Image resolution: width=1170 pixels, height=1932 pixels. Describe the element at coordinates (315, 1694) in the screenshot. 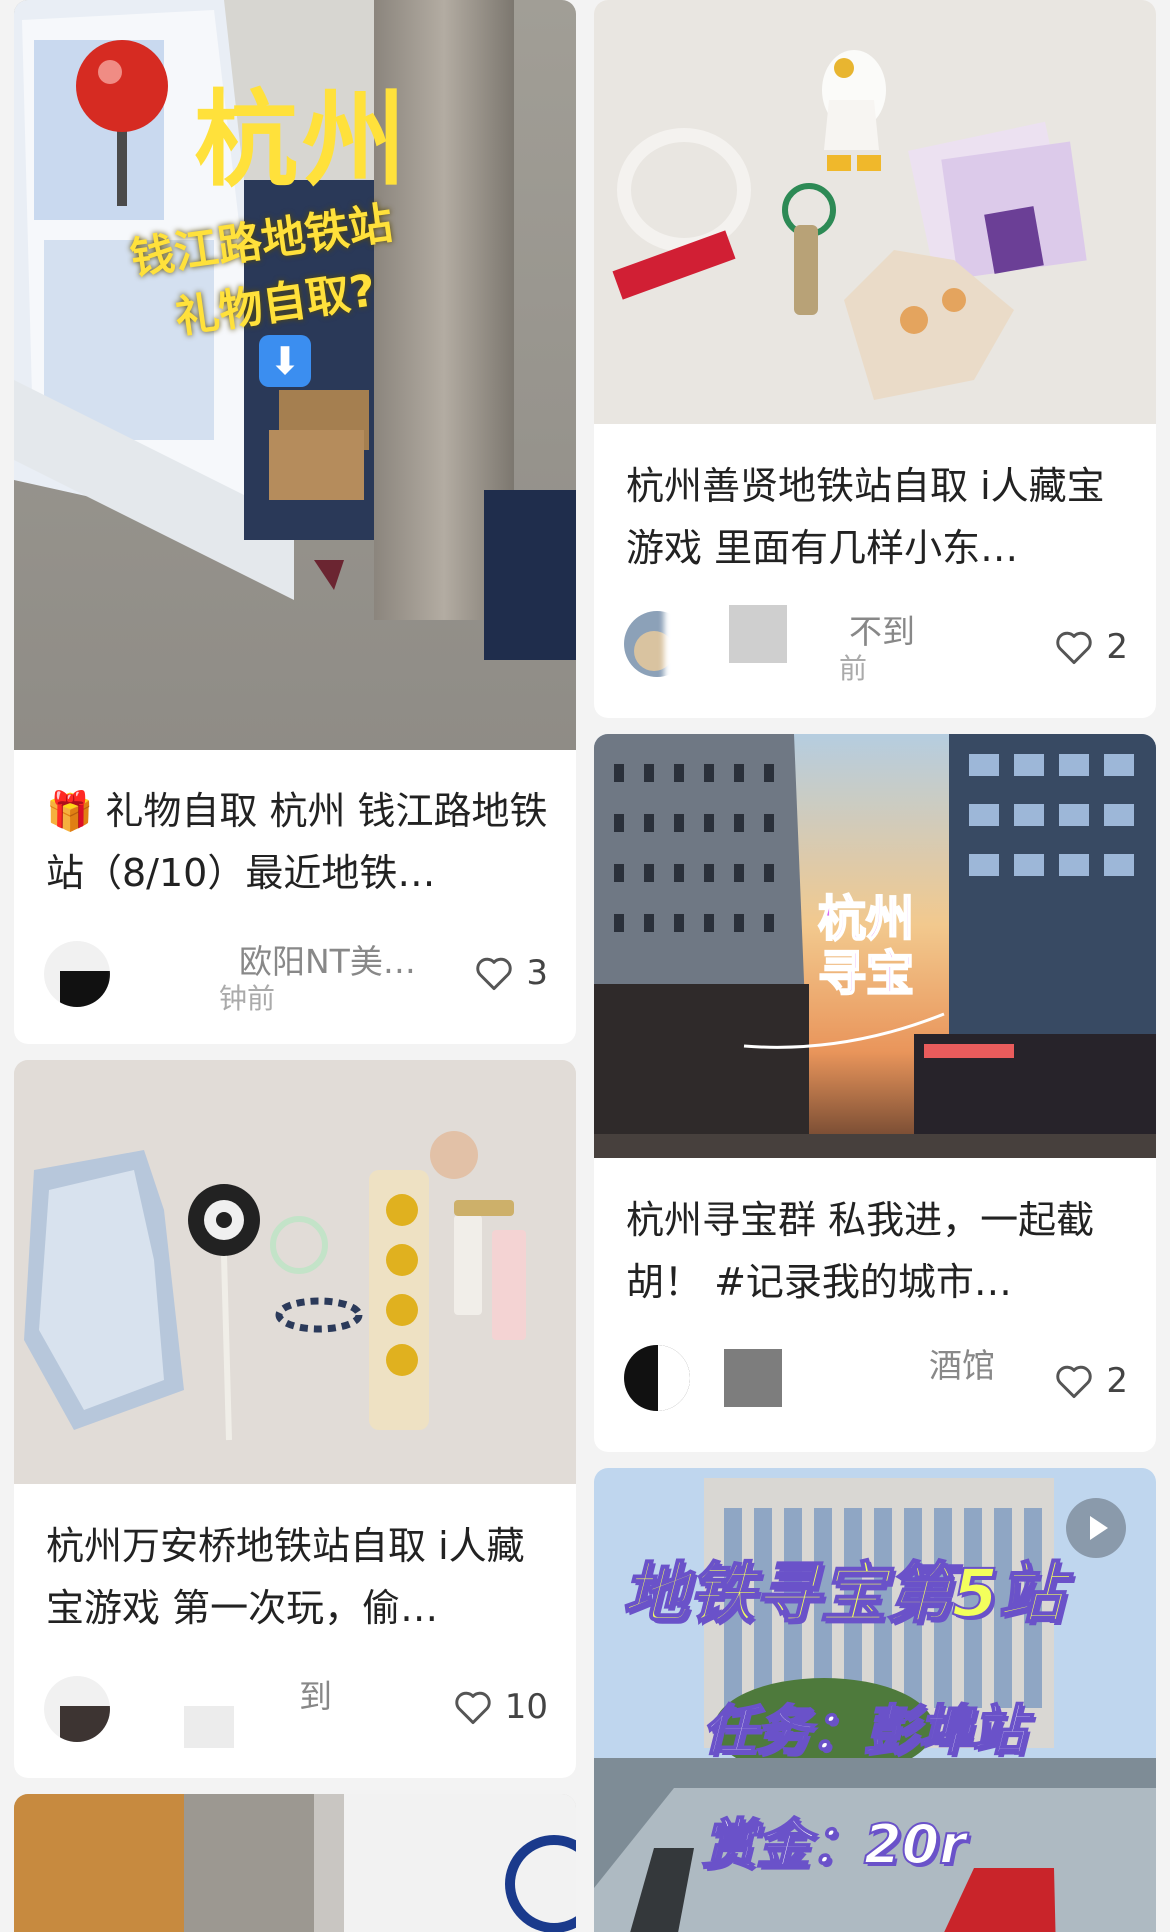

I see `author-name: 到` at that location.